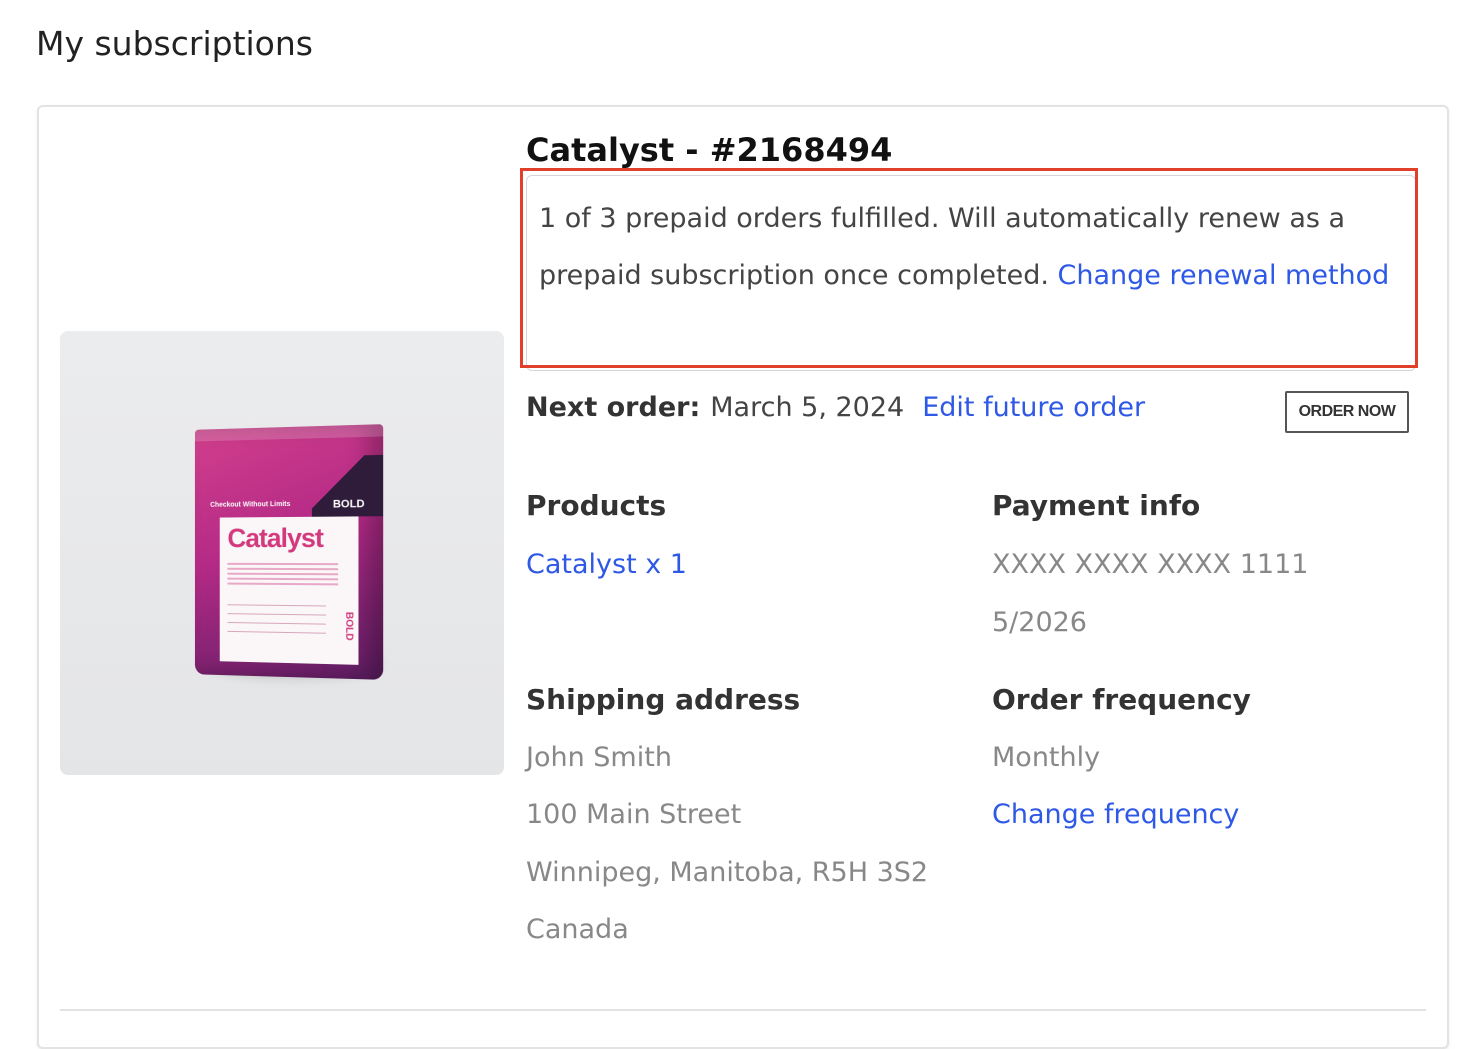 The image size is (1468, 1049). What do you see at coordinates (1115, 814) in the screenshot?
I see `change-frequency-link: Change frequency` at bounding box center [1115, 814].